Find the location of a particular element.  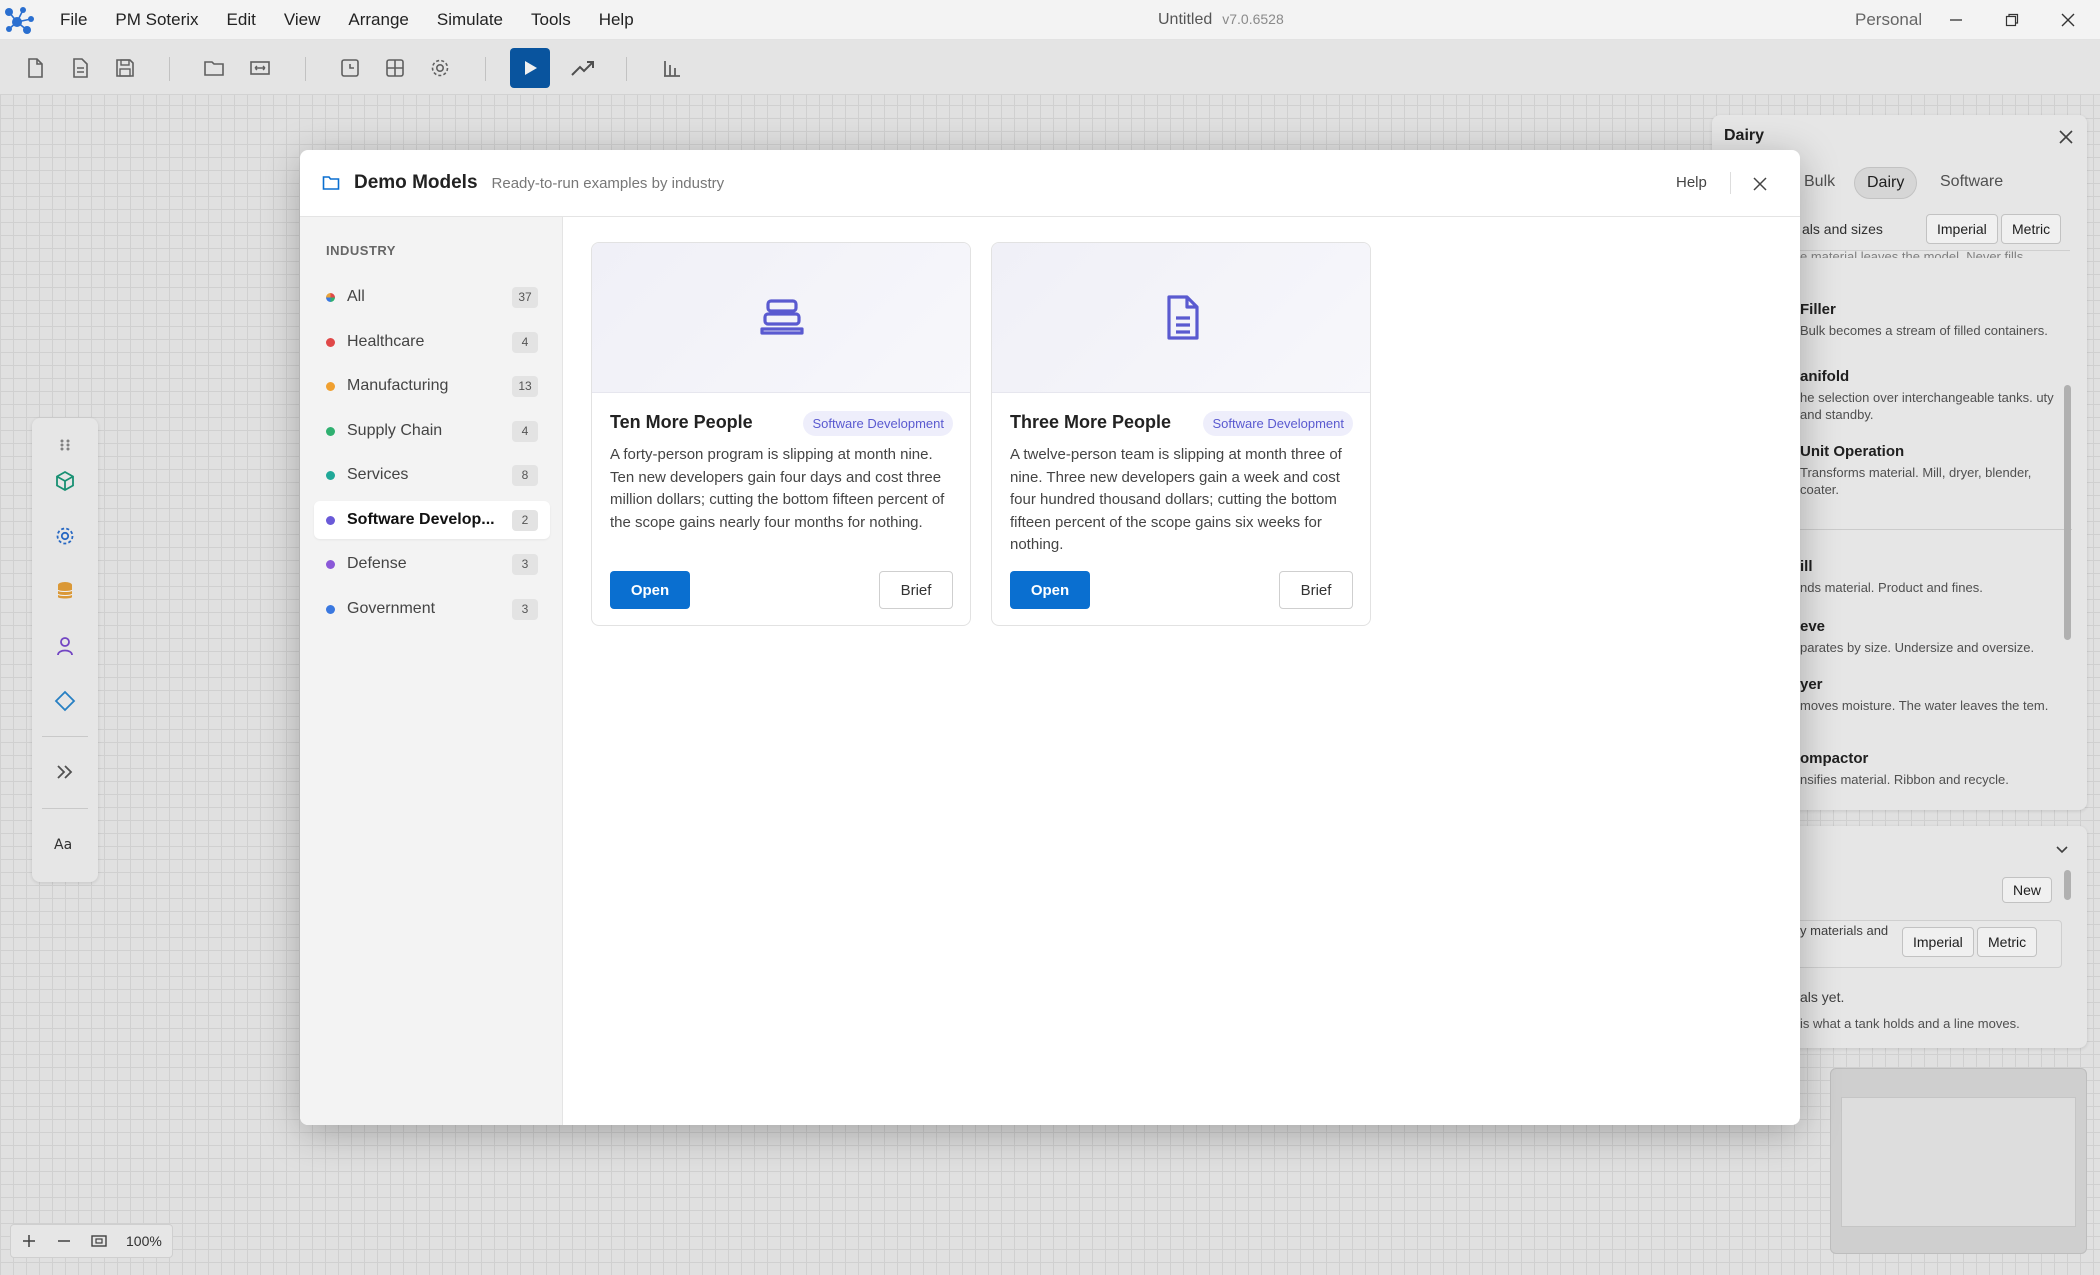

industry-item-supply-chain: Supply Chain 4 is located at coordinates (432, 431).